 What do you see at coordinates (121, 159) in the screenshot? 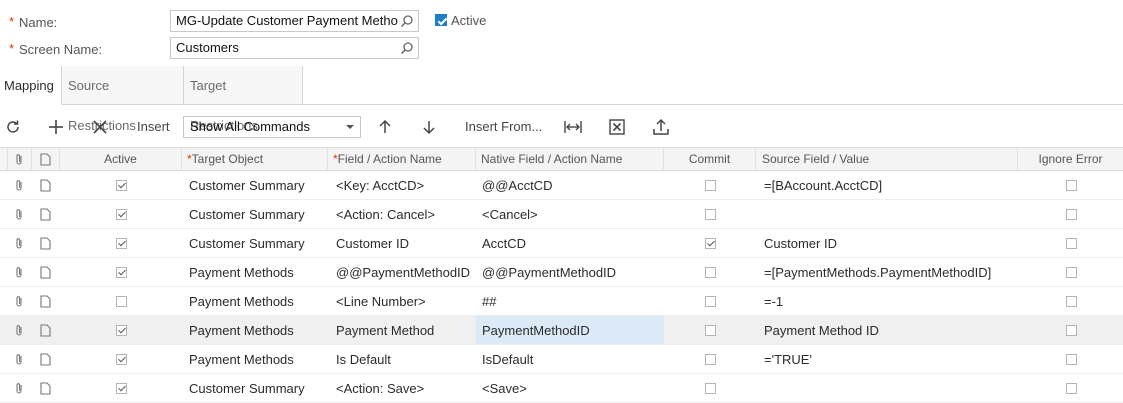
I see `active-column-header: Active` at bounding box center [121, 159].